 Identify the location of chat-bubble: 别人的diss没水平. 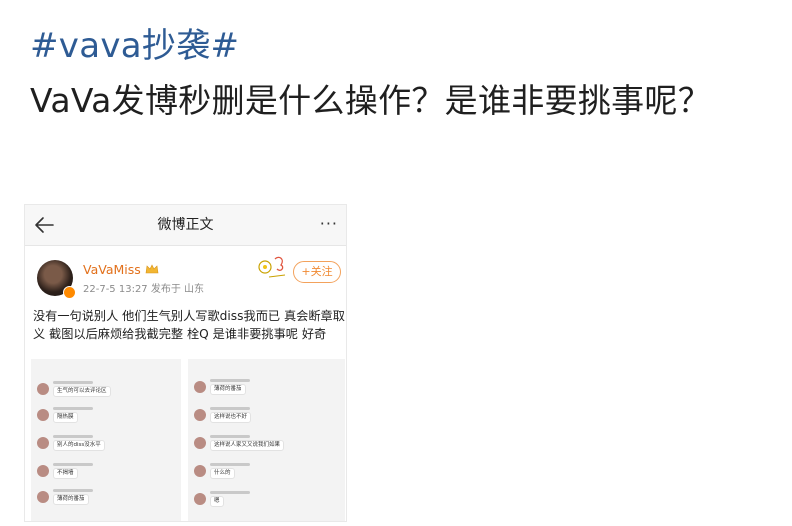
(79, 445).